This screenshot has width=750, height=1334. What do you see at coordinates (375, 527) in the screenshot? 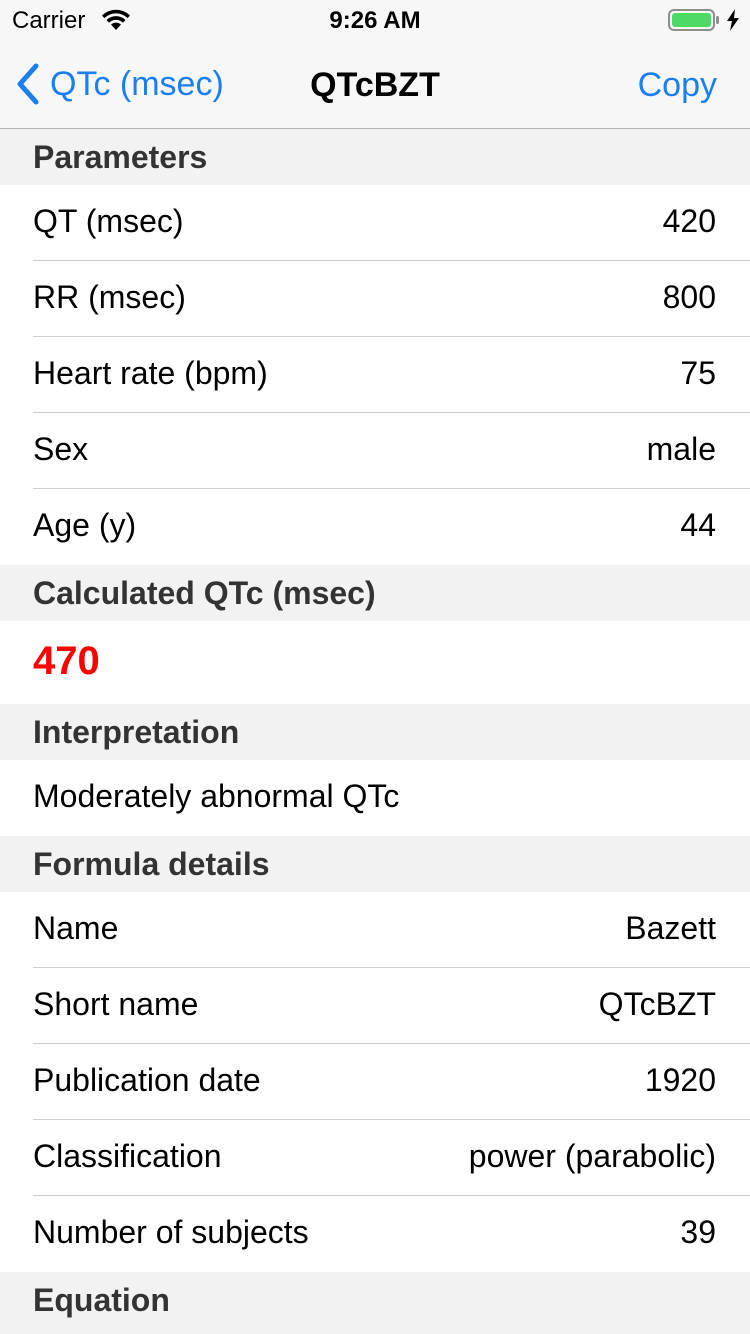
I see `parameter-row-age: Age (y) 44` at bounding box center [375, 527].